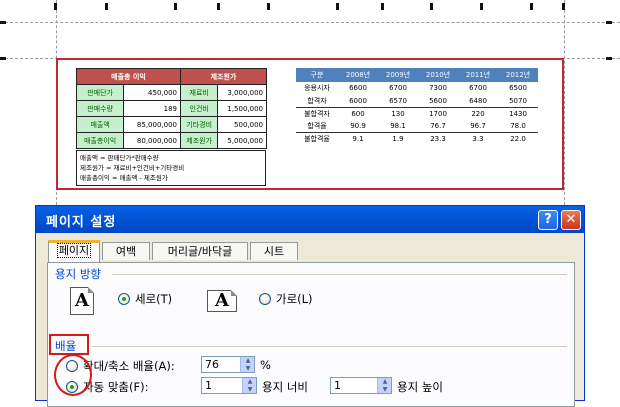 This screenshot has height=407, width=620. I want to click on table-cell: 기타경비, so click(199, 124).